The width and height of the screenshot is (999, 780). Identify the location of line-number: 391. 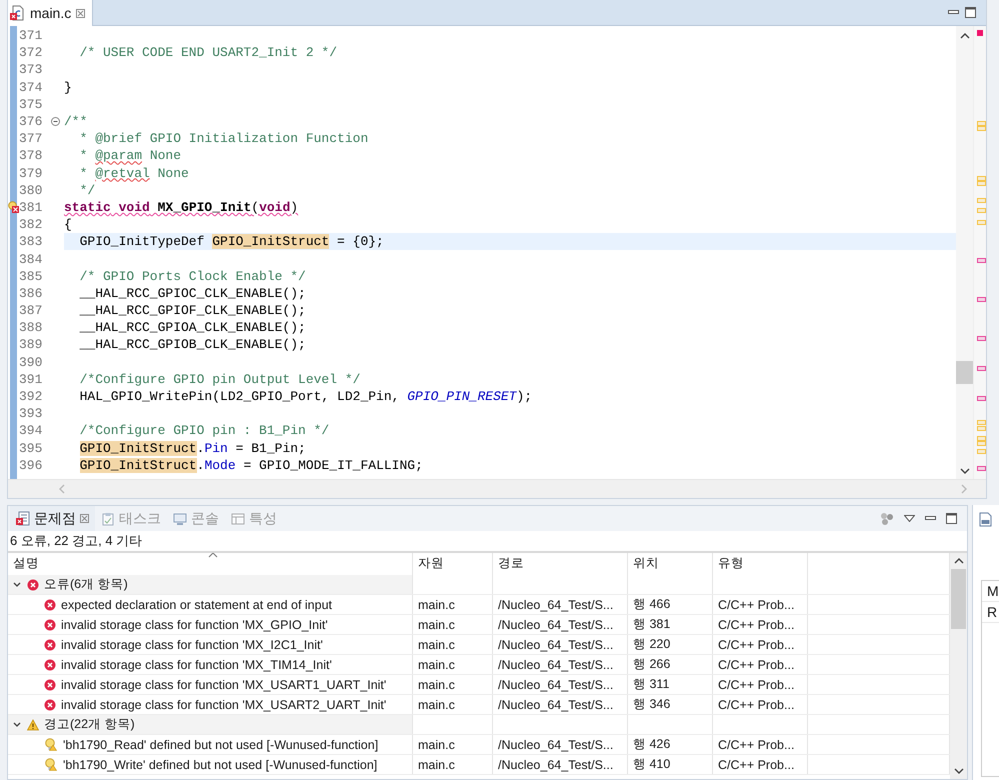
(31, 379).